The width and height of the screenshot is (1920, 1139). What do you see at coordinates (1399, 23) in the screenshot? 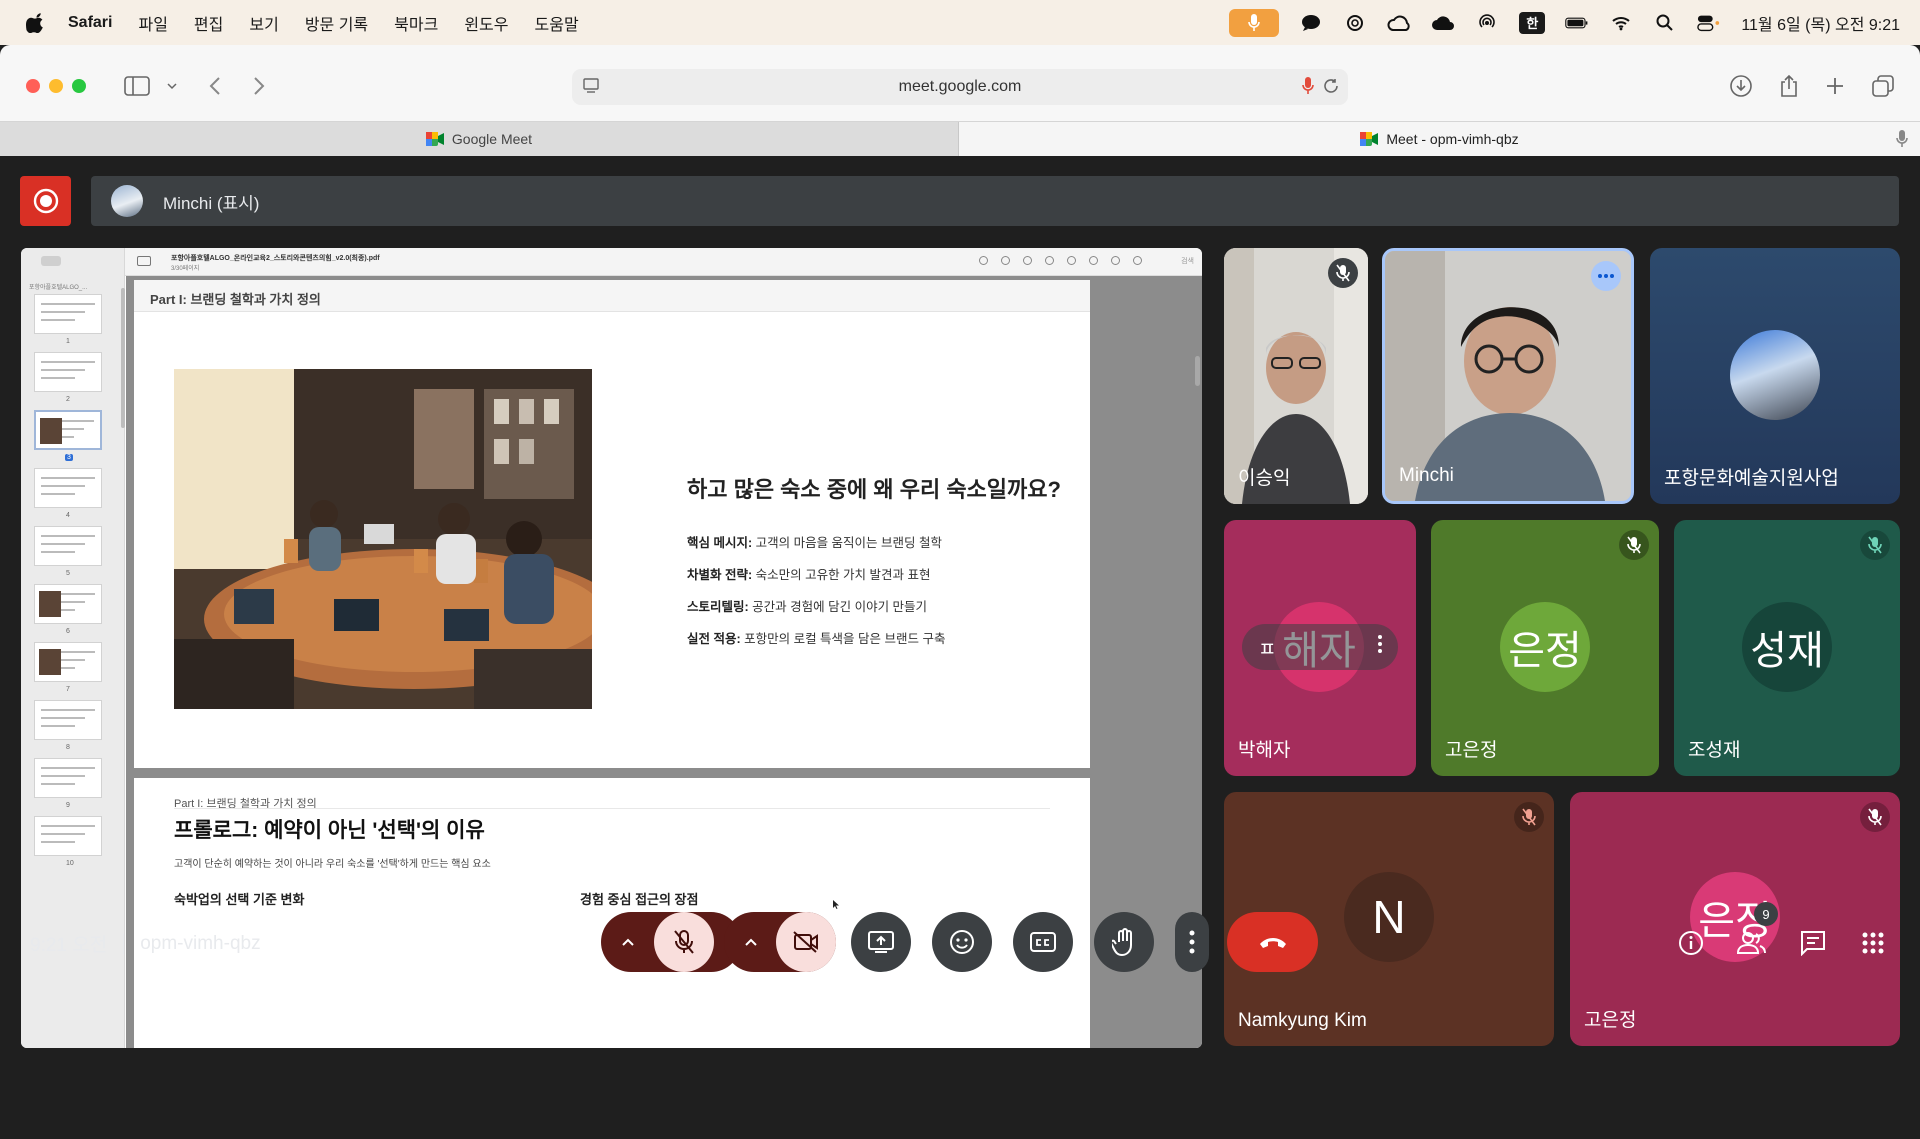
I see `creative-cloud-icon` at bounding box center [1399, 23].